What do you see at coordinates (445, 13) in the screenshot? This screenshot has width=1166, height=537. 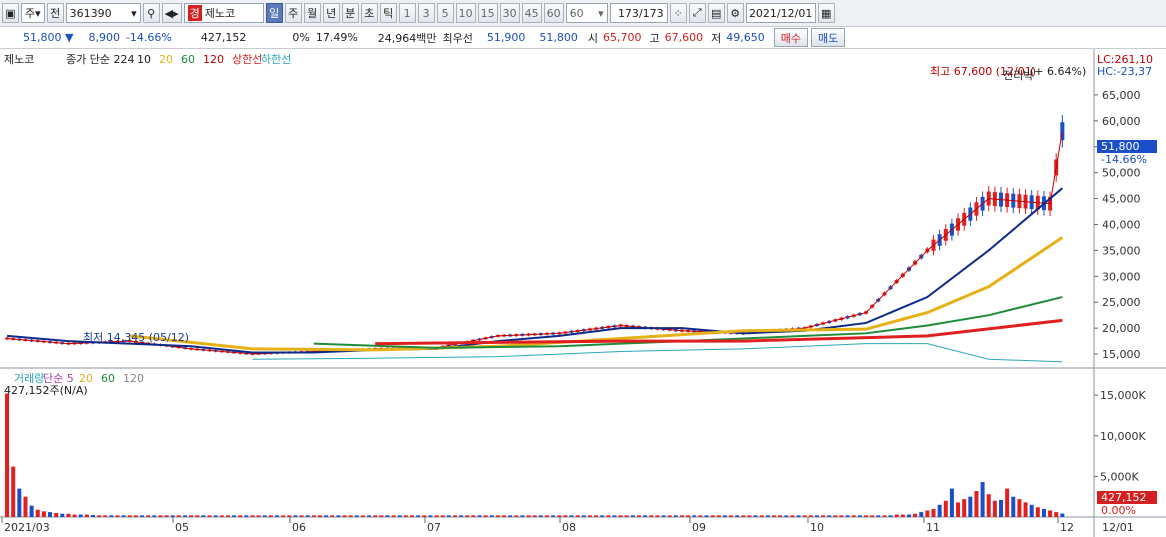 I see `interval-5: 5` at bounding box center [445, 13].